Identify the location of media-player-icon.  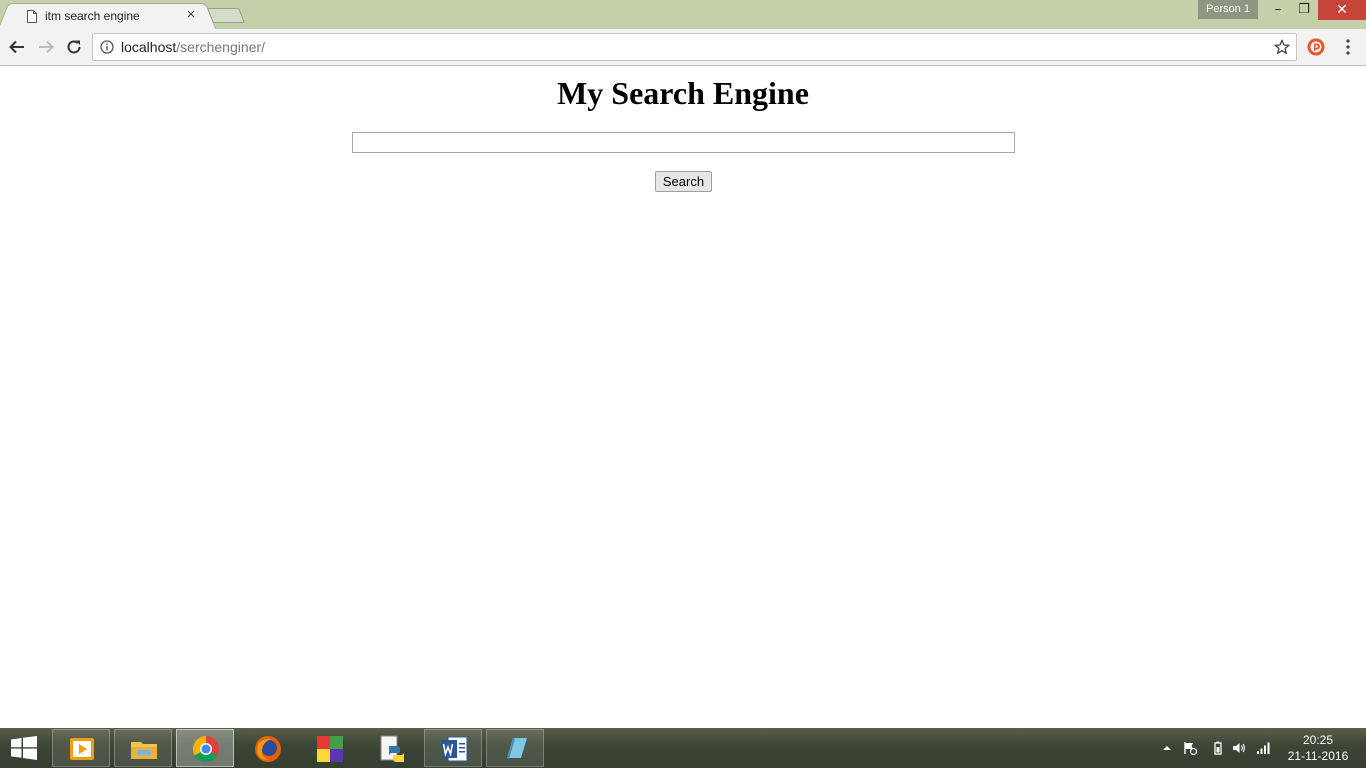
(82, 749).